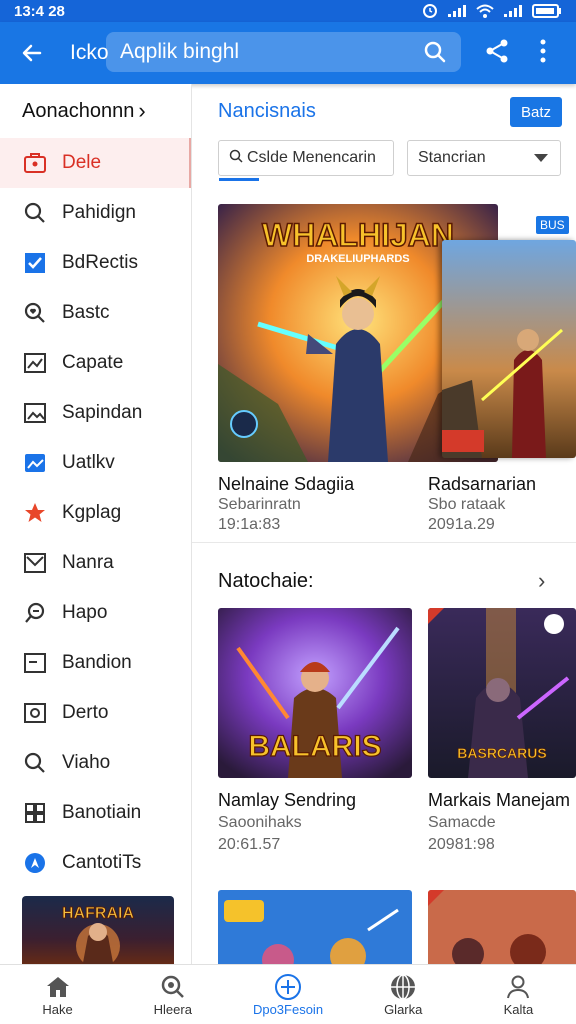 The height and width of the screenshot is (1024, 576). I want to click on back-button, so click(32, 53).